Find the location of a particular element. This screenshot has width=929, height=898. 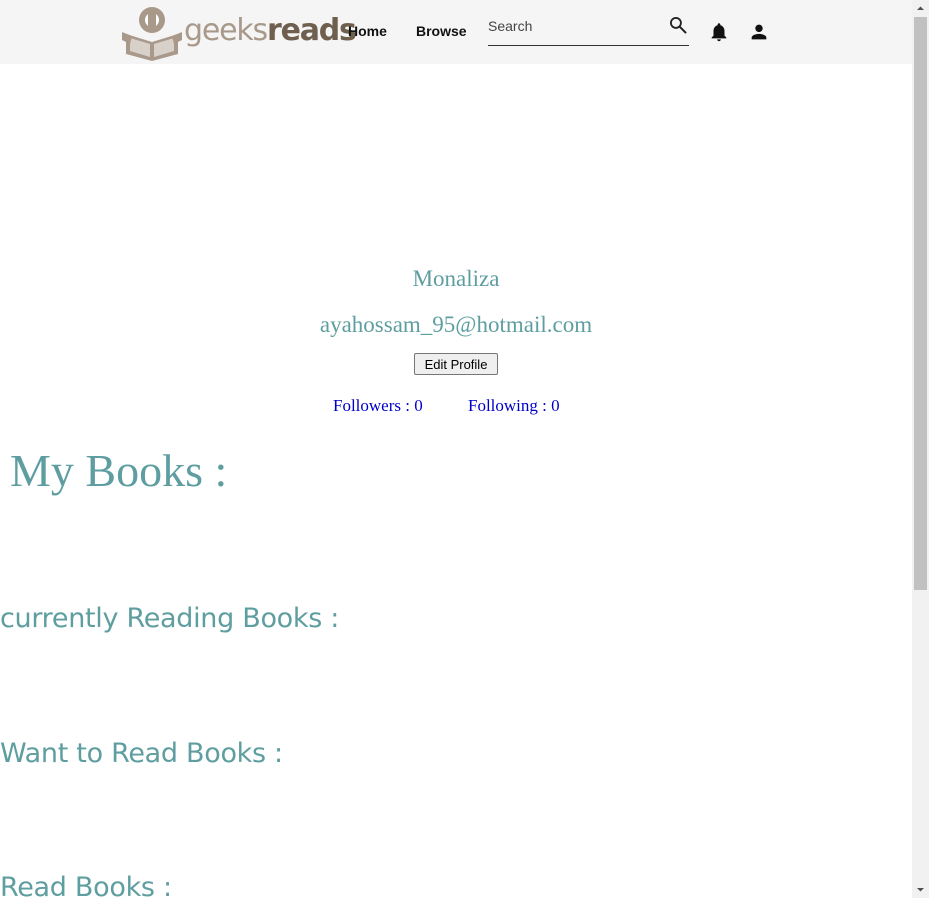

scrollbar-thumb is located at coordinates (920, 303).